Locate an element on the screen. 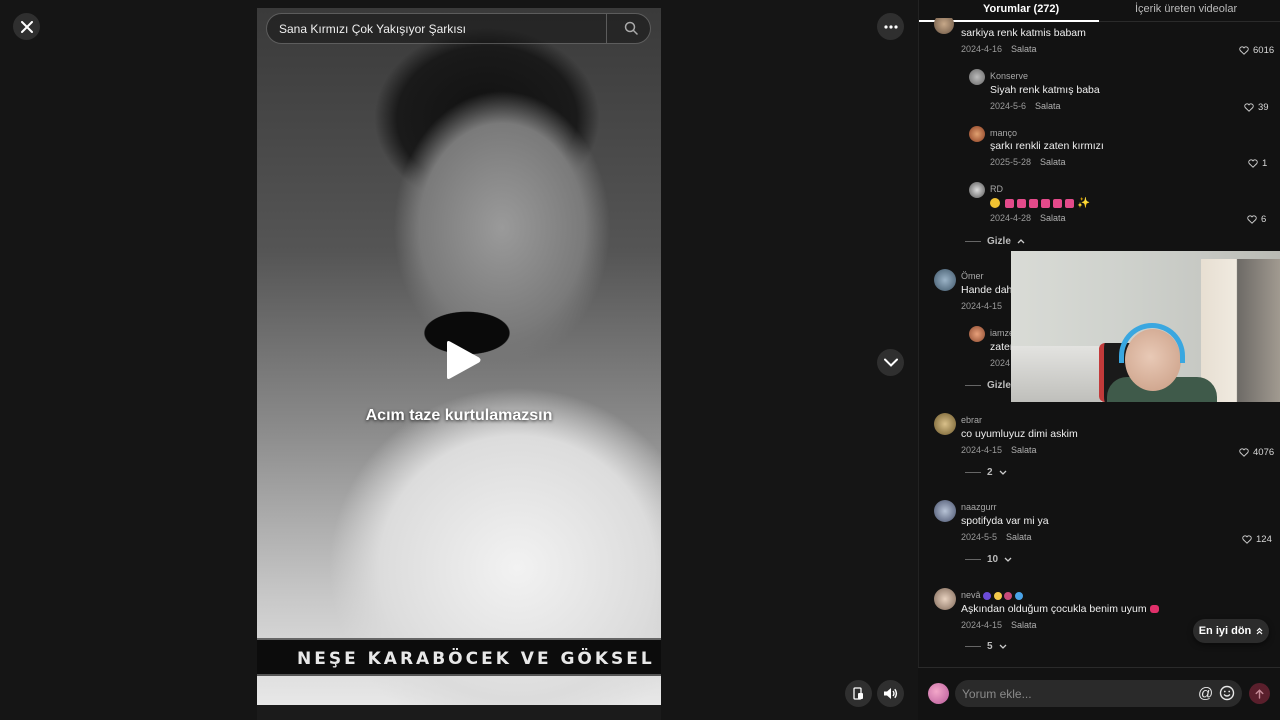 The image size is (1280, 720). more-icon is located at coordinates (890, 26).